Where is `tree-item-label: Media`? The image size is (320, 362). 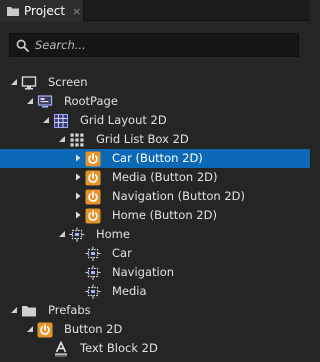 tree-item-label: Media is located at coordinates (129, 291).